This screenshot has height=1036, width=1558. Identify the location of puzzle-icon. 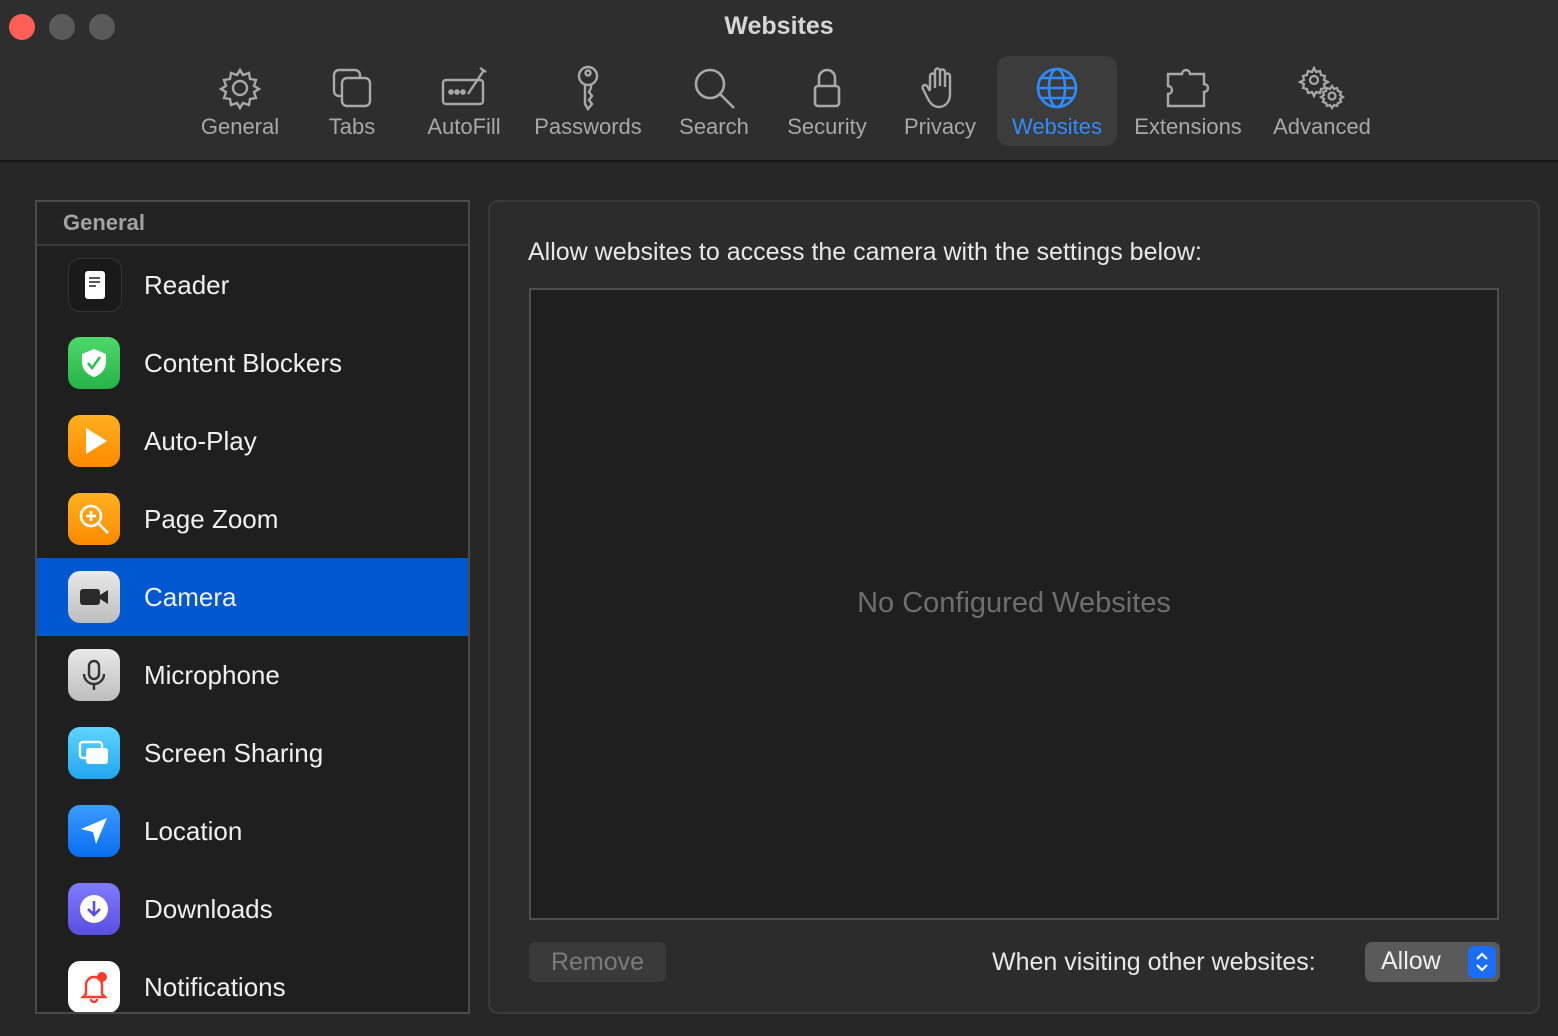
(1188, 88).